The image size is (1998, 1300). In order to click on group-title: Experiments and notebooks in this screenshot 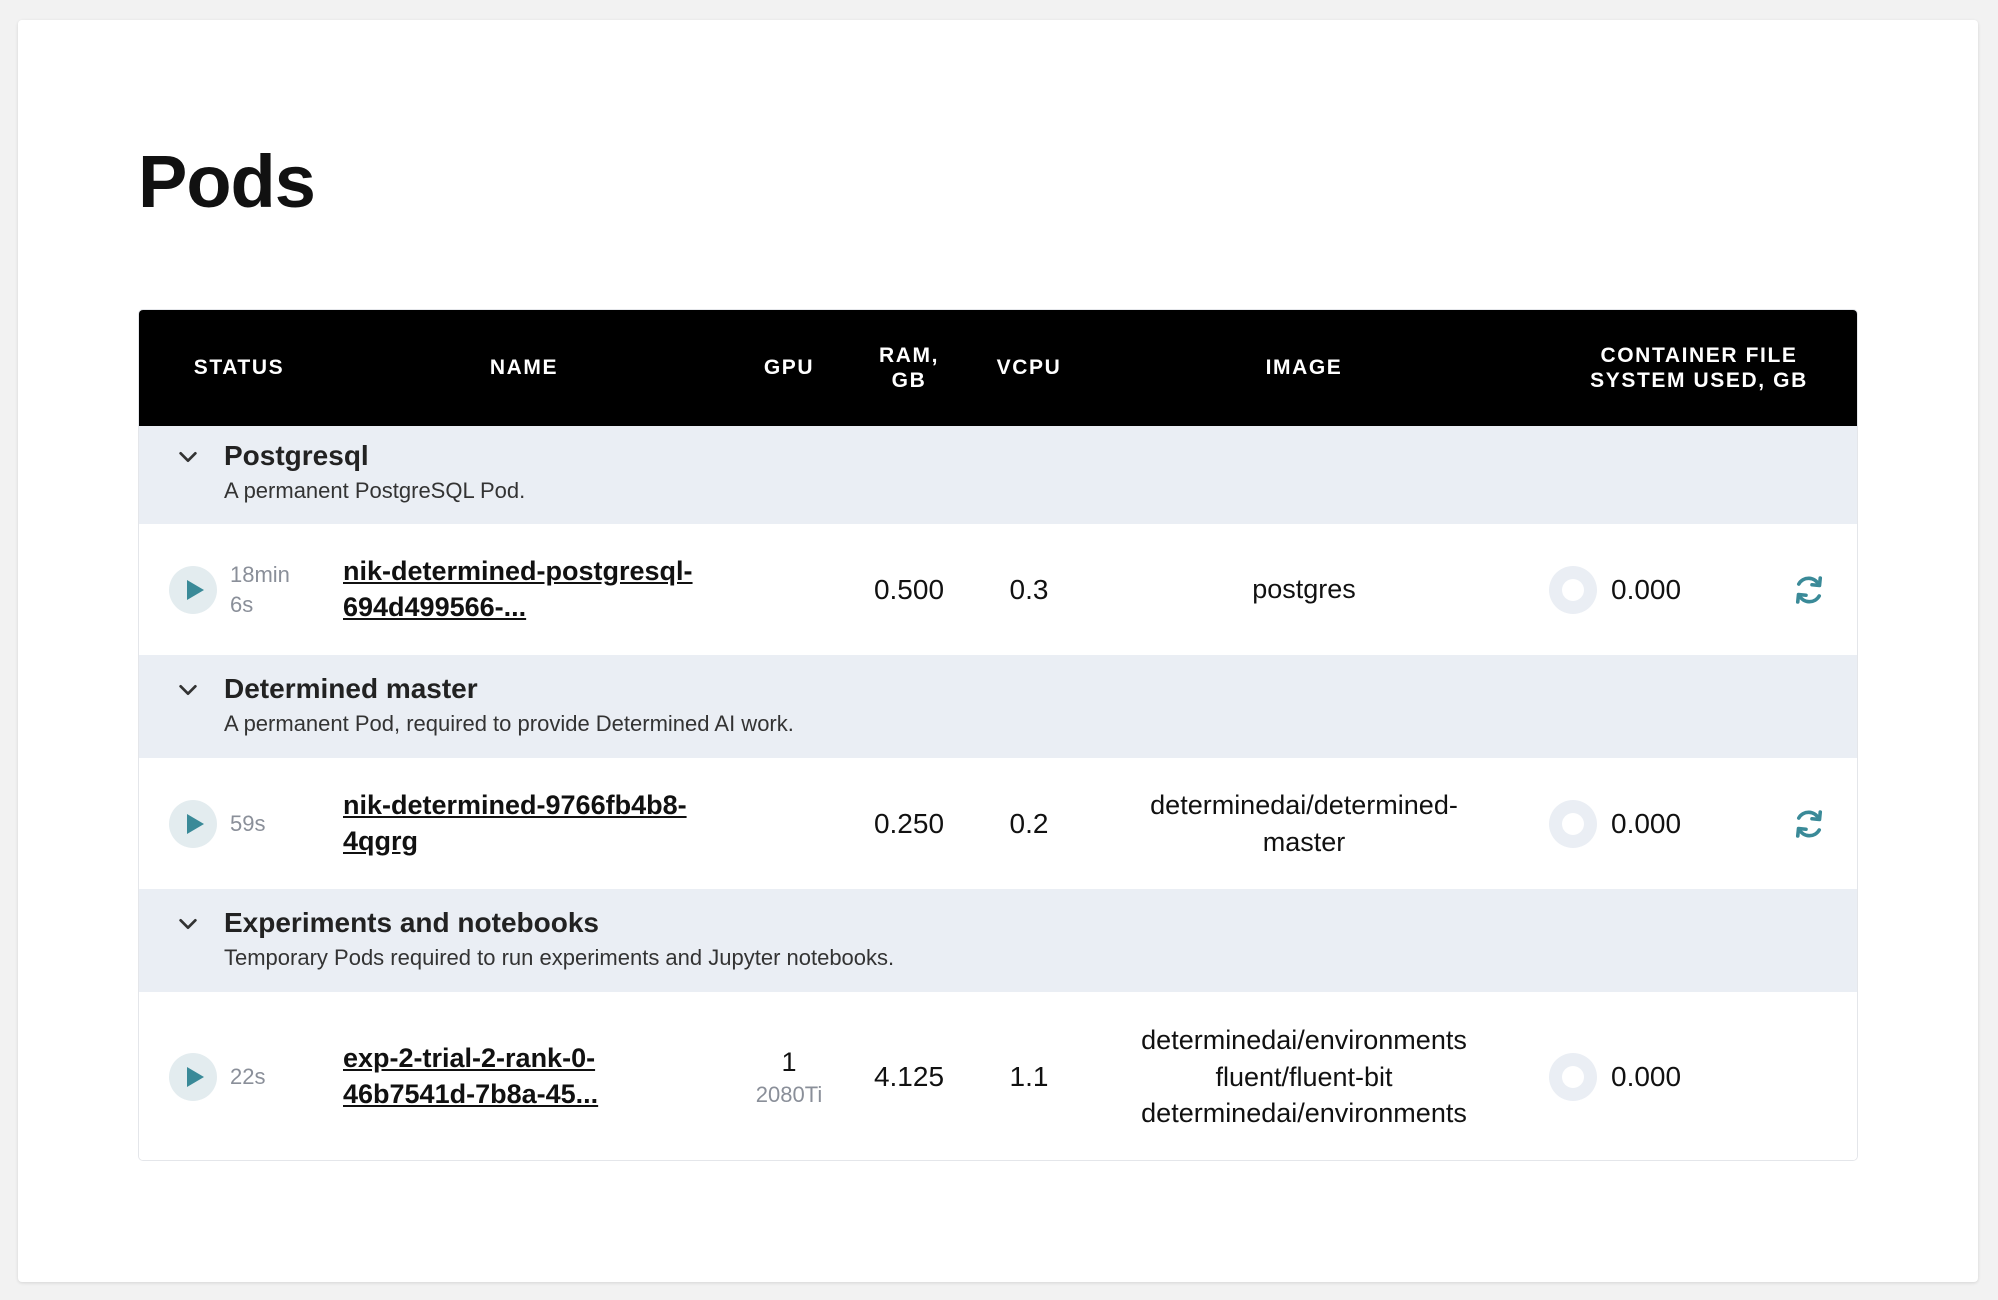, I will do `click(411, 922)`.